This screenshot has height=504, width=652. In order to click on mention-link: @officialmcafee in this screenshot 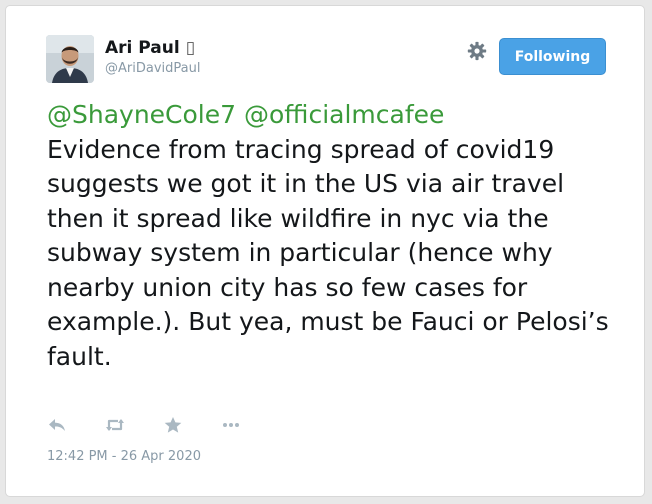, I will do `click(344, 114)`.